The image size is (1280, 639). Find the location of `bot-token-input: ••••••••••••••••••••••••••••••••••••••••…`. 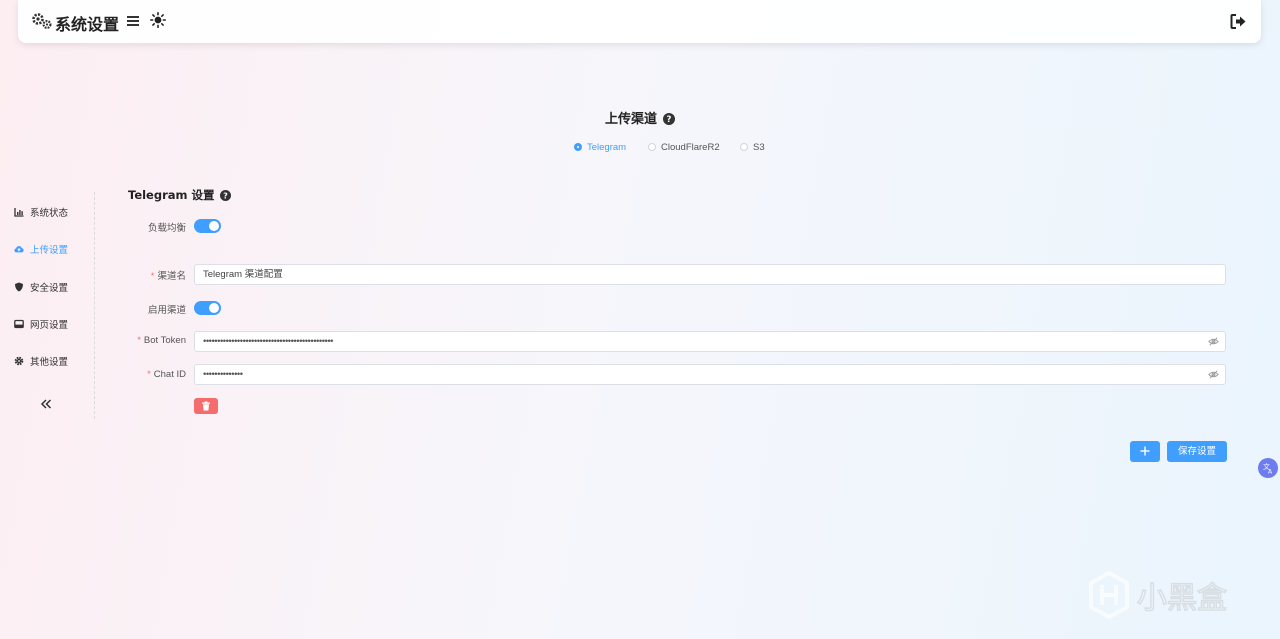

bot-token-input: ••••••••••••••••••••••••••••••••••••••••… is located at coordinates (710, 341).